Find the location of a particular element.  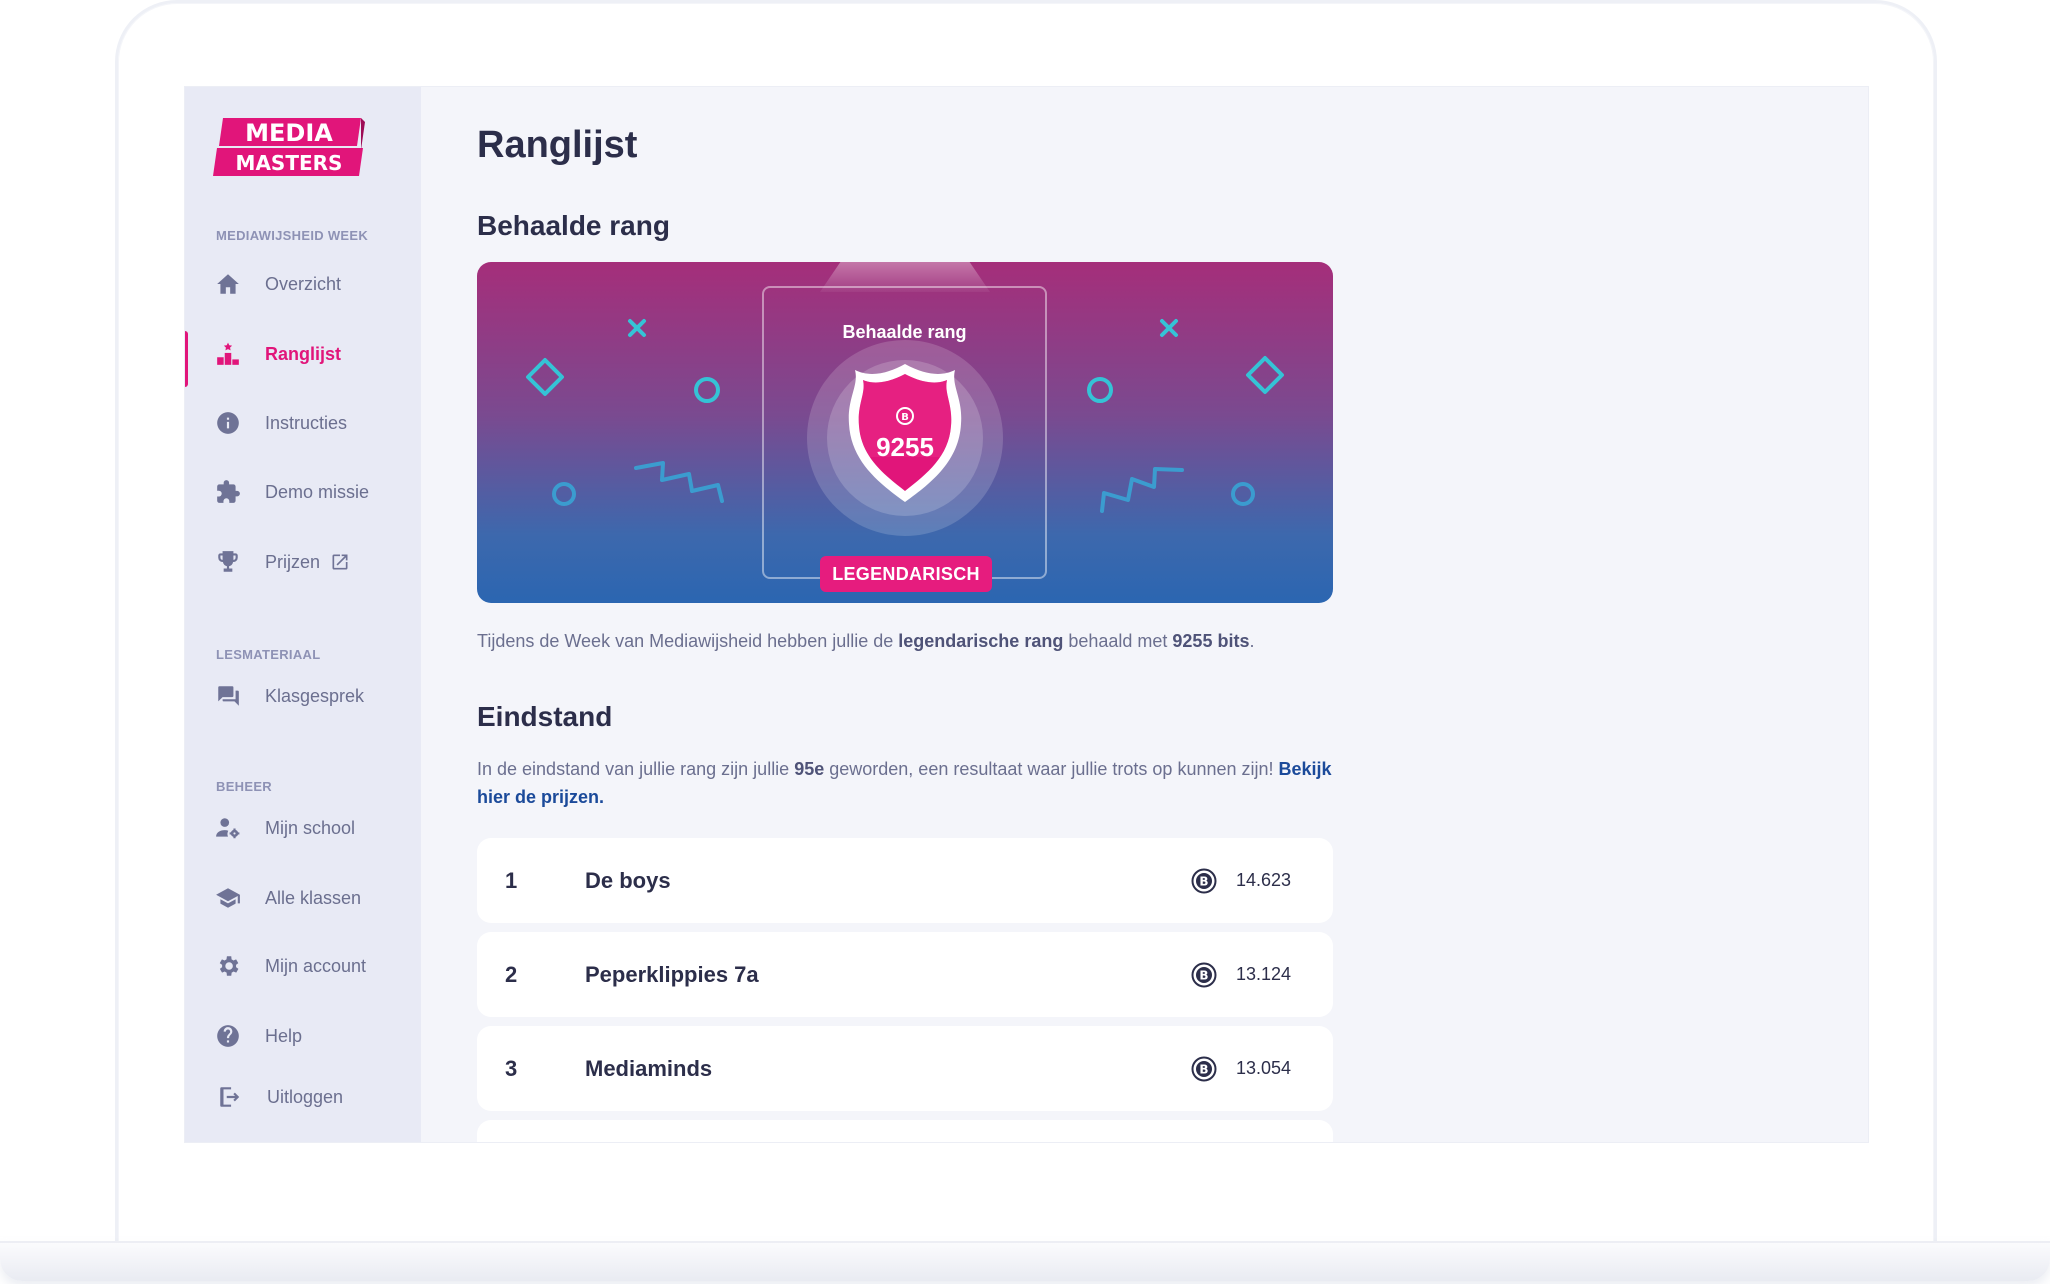

sidebar-item-label: Instructies is located at coordinates (306, 422).